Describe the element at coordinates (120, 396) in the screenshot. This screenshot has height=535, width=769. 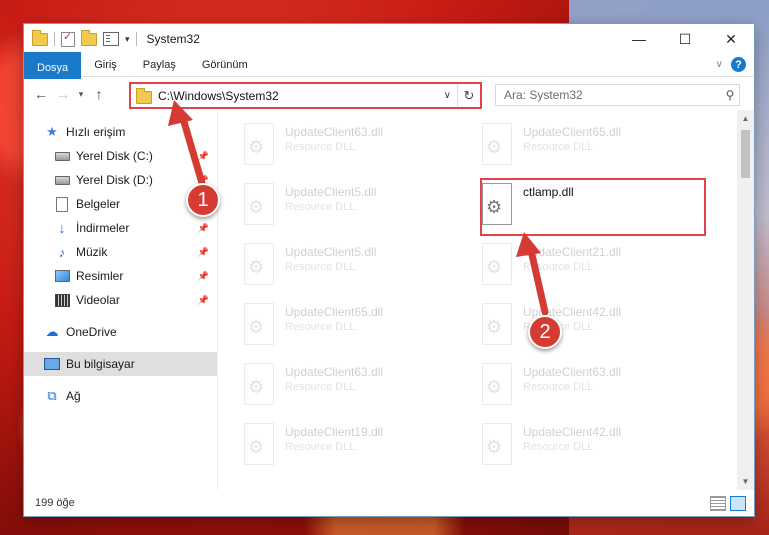
I see `sidebar-item-network: ⧉ Ağ` at that location.